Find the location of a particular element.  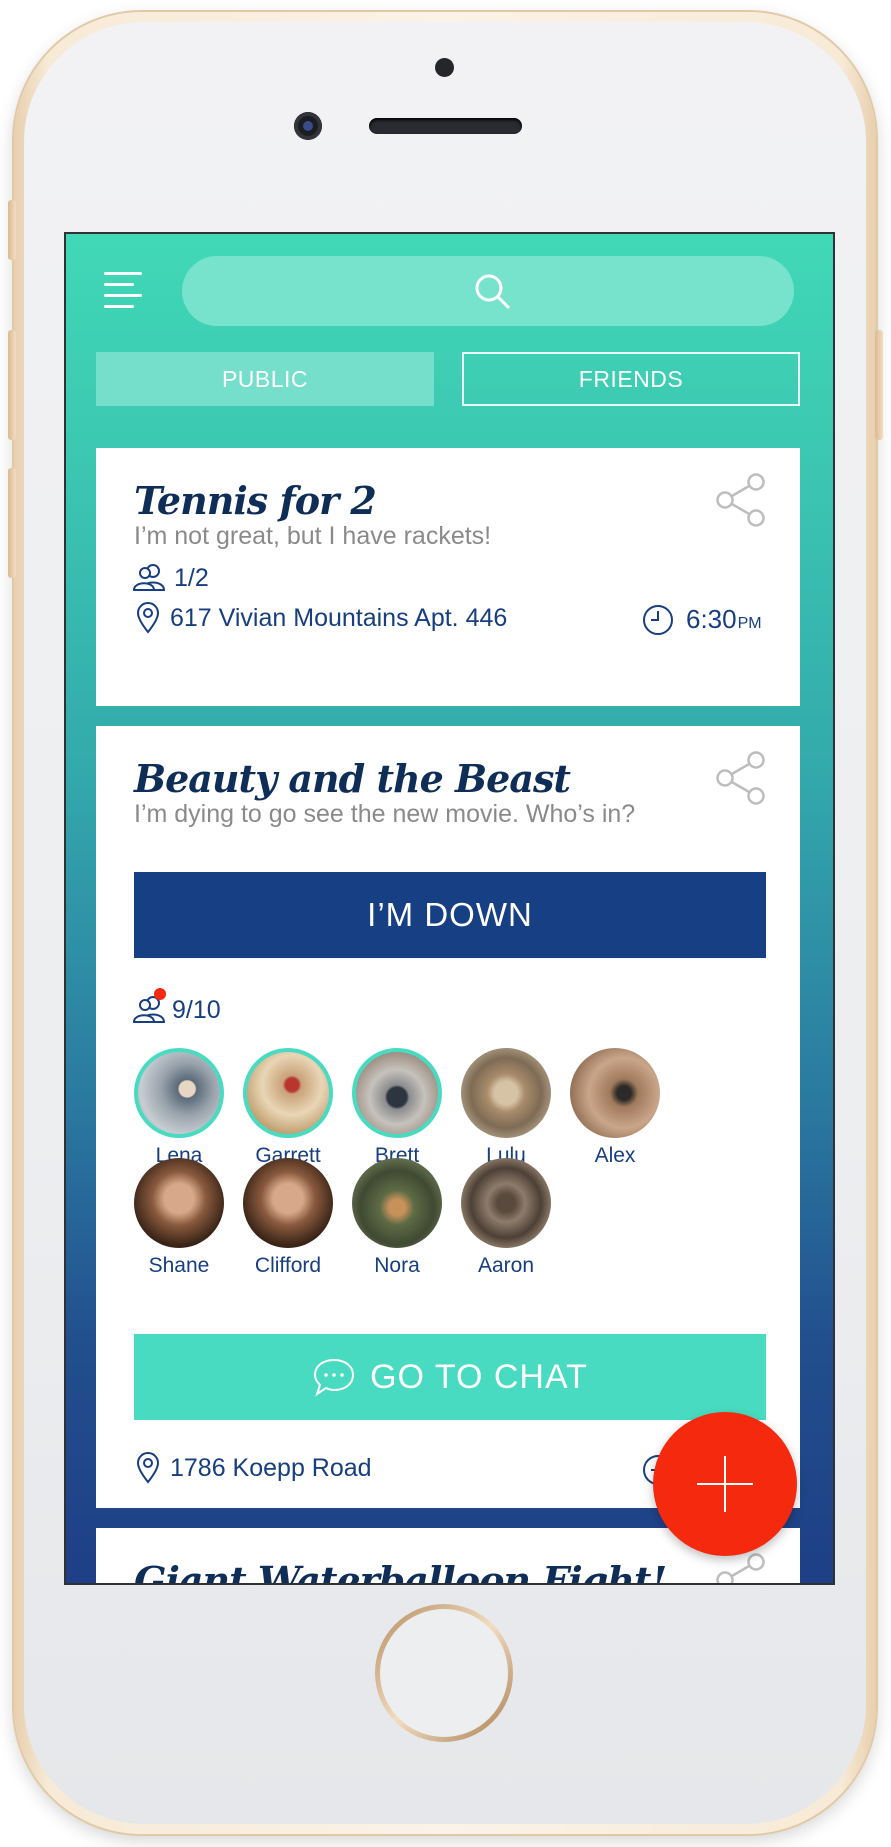

event-time: 6:30PM is located at coordinates (724, 619).